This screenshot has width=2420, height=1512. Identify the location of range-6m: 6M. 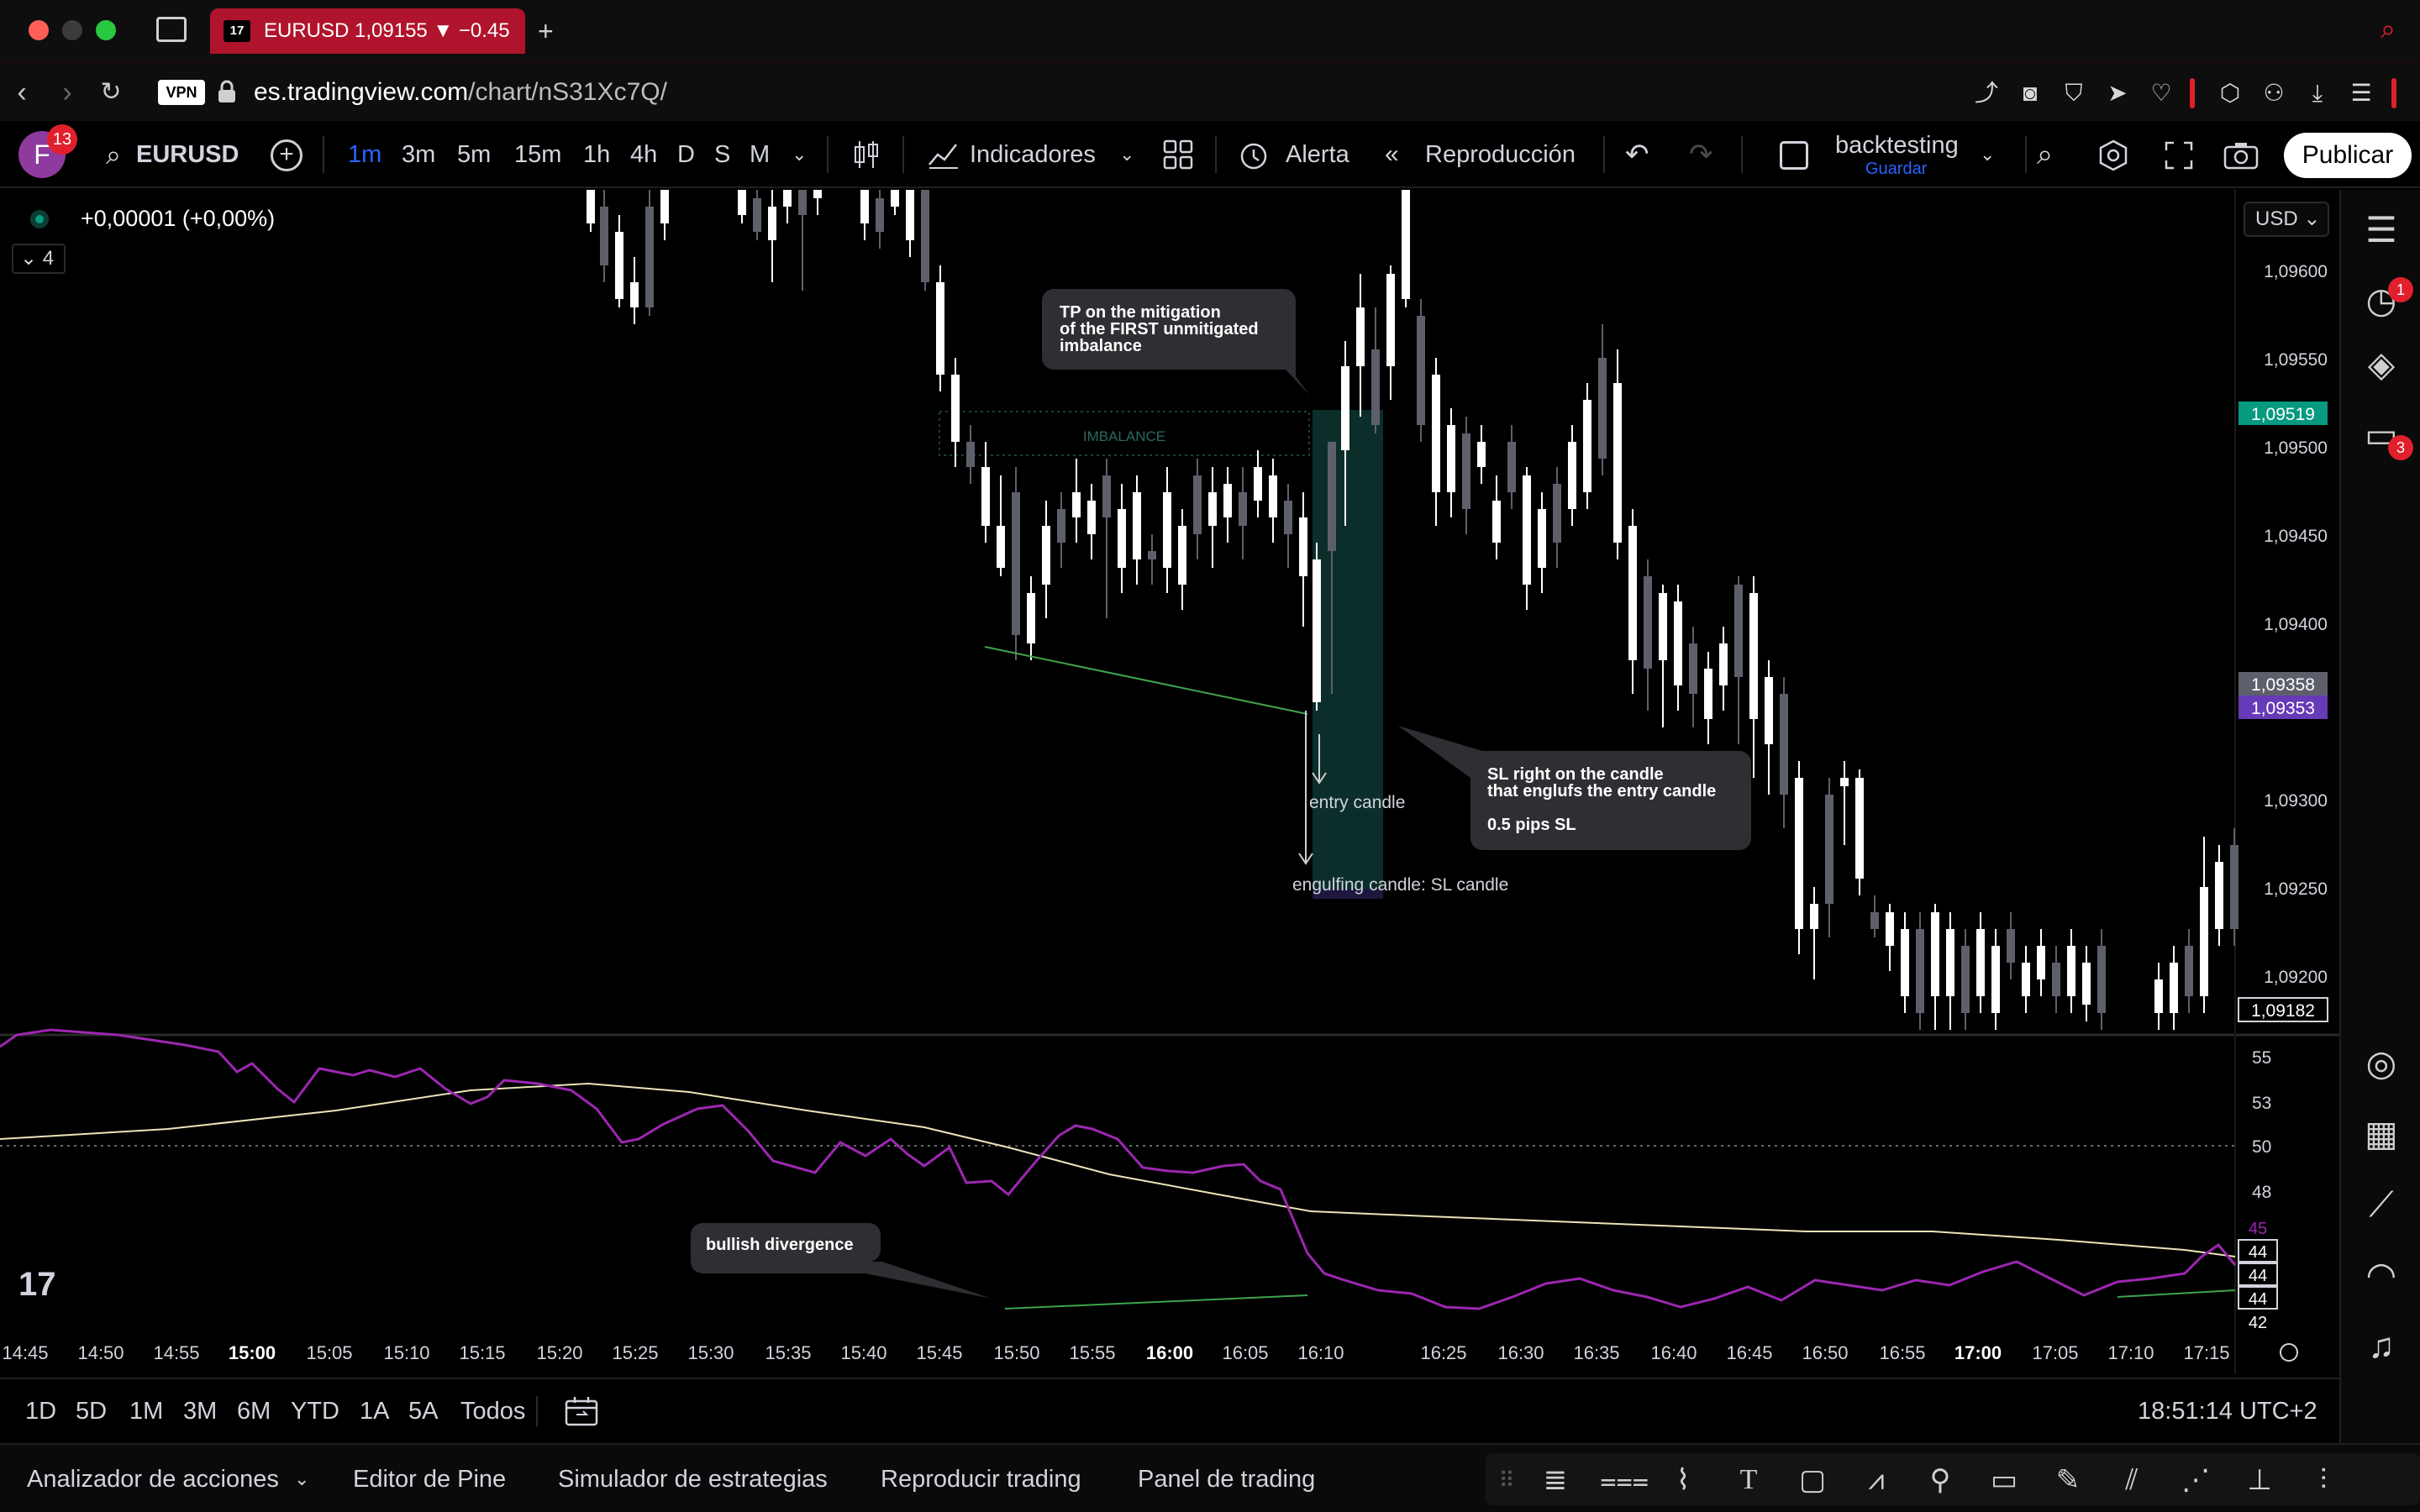
(254, 1411).